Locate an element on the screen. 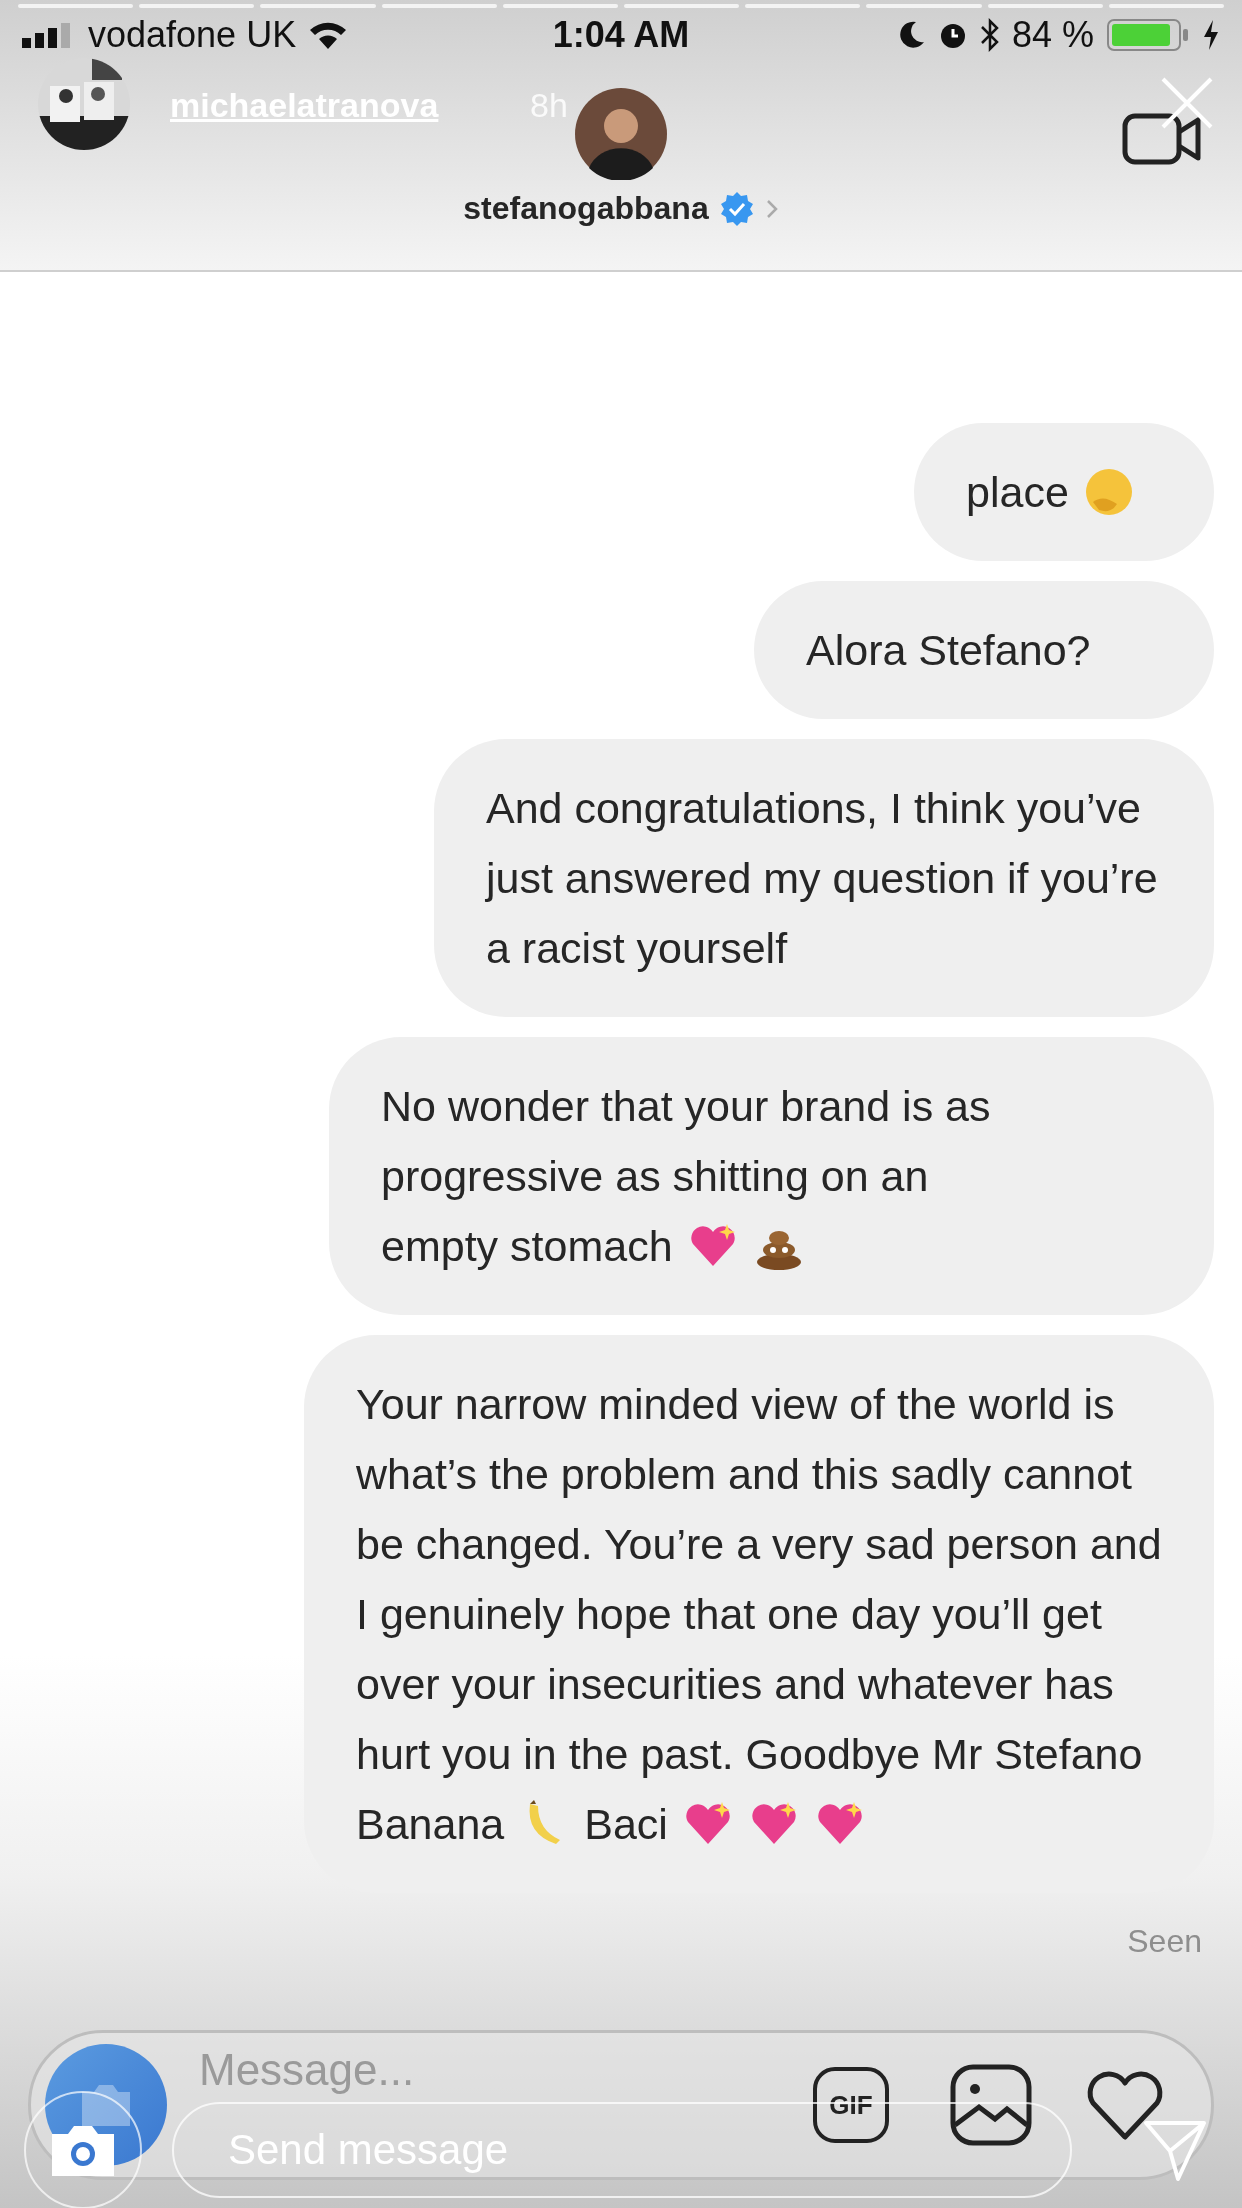 The image size is (1242, 2208). carrier-name: vodafone UK is located at coordinates (192, 35).